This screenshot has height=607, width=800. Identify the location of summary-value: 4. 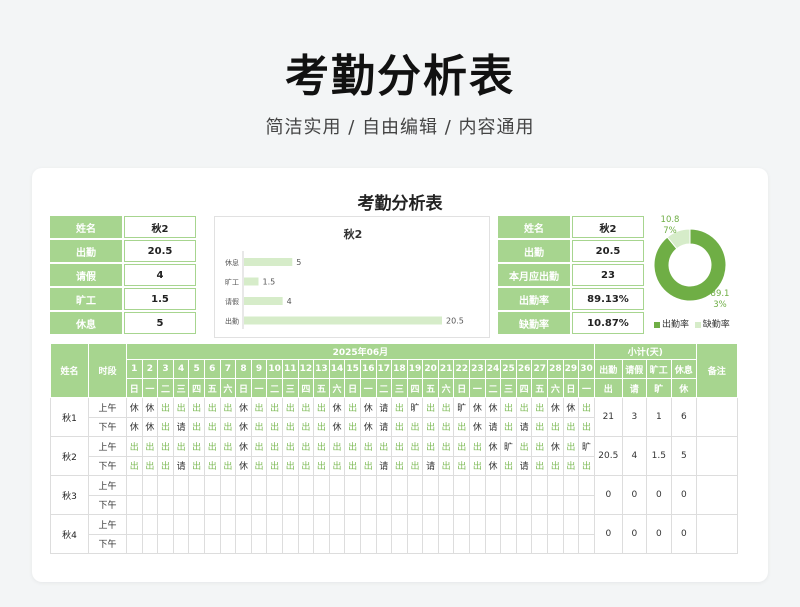
(160, 275).